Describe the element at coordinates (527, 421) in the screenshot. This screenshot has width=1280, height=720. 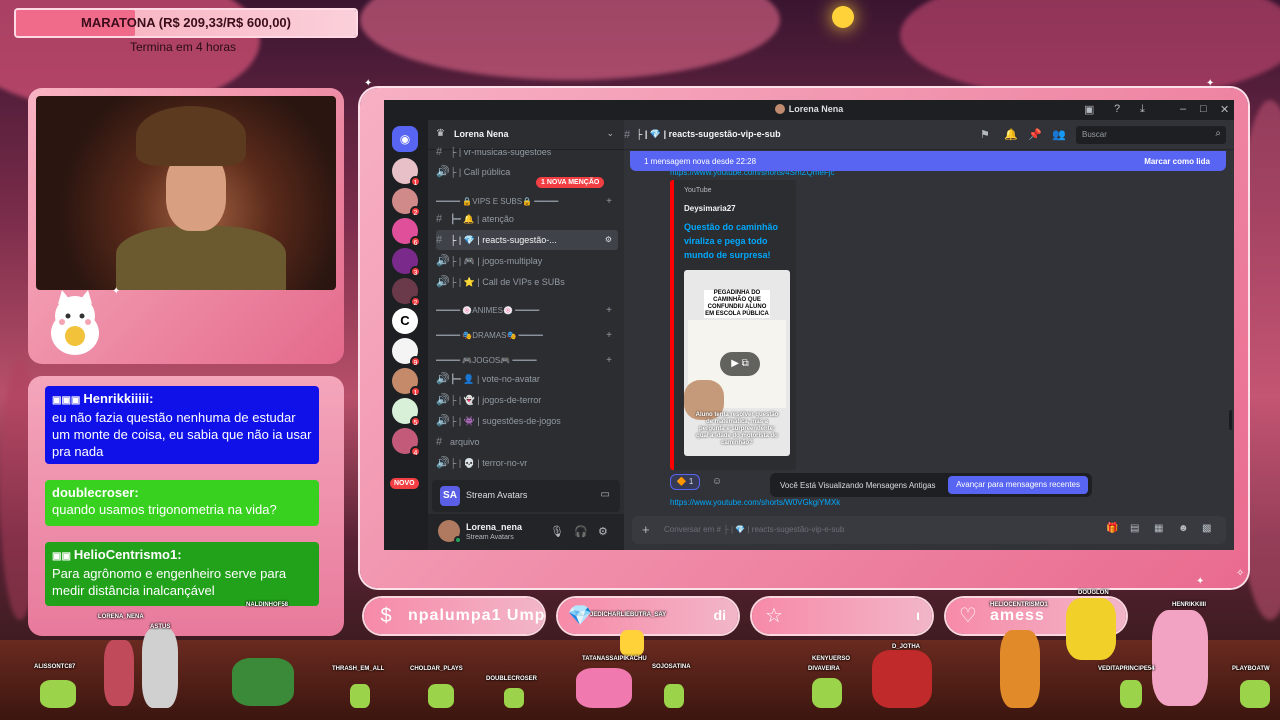
I see `channel-item: 🔊├ | 👾 | sugestões-de-jogos` at that location.